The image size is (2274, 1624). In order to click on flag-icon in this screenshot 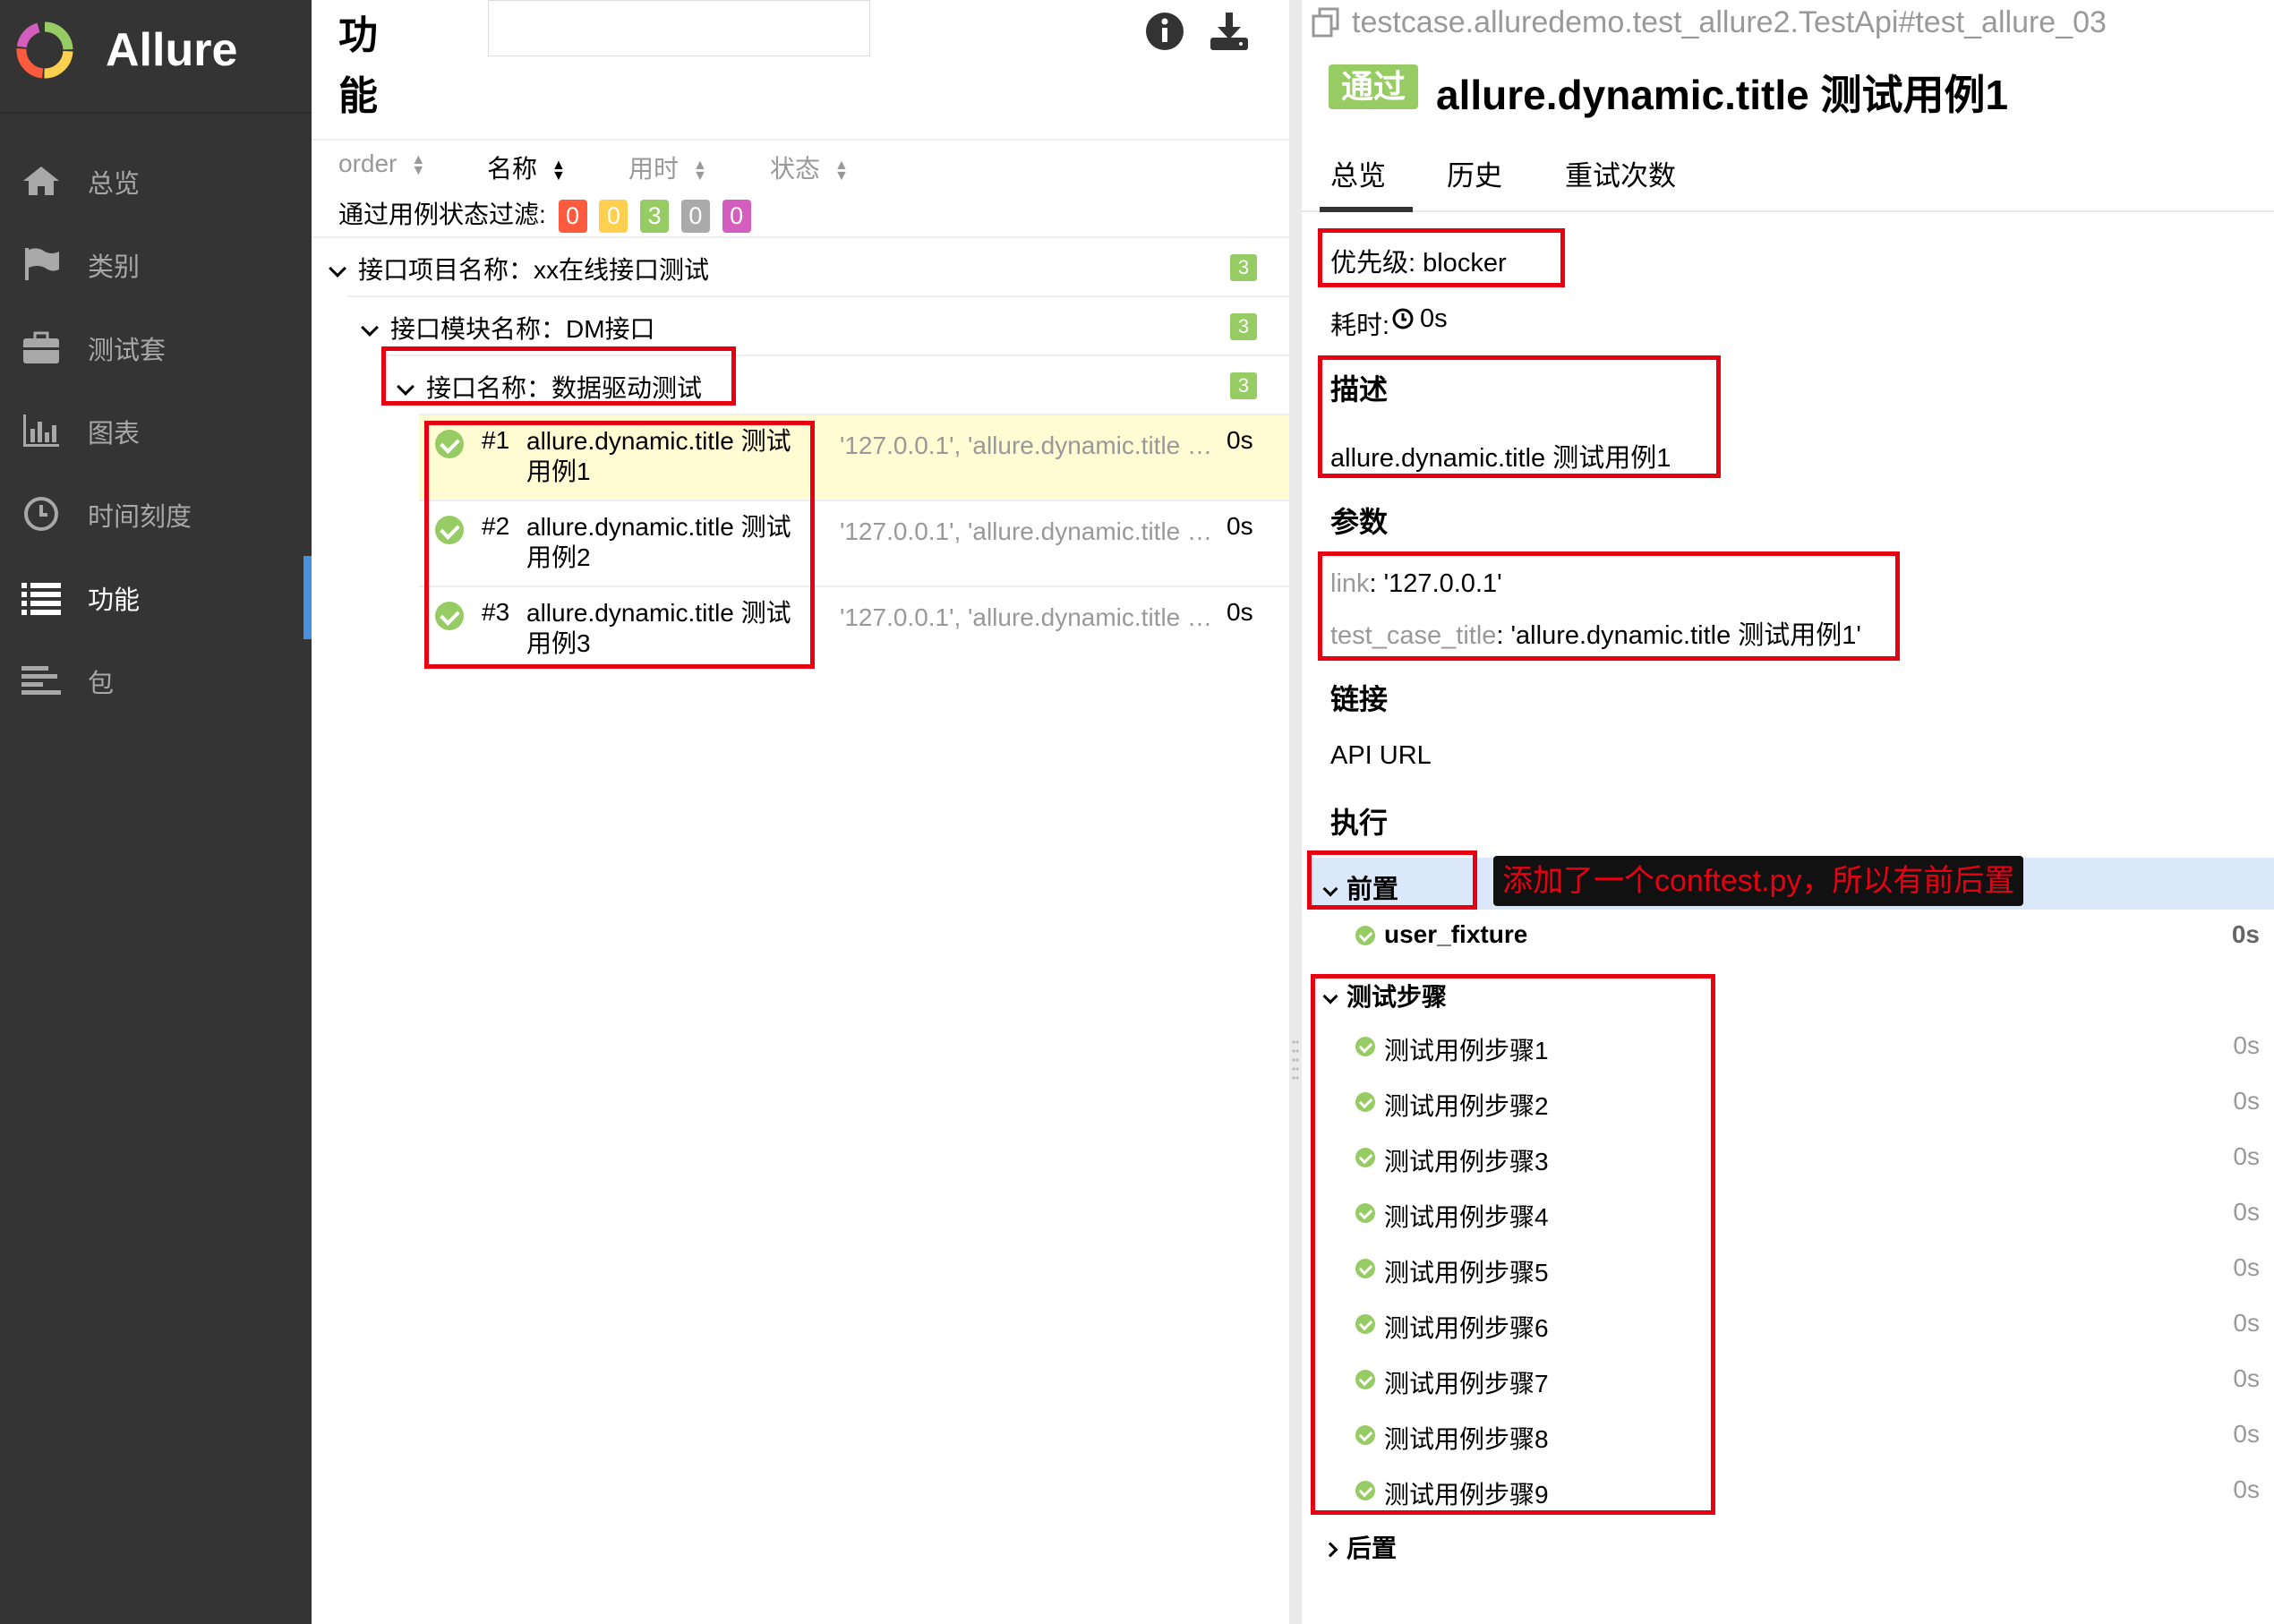, I will do `click(42, 264)`.